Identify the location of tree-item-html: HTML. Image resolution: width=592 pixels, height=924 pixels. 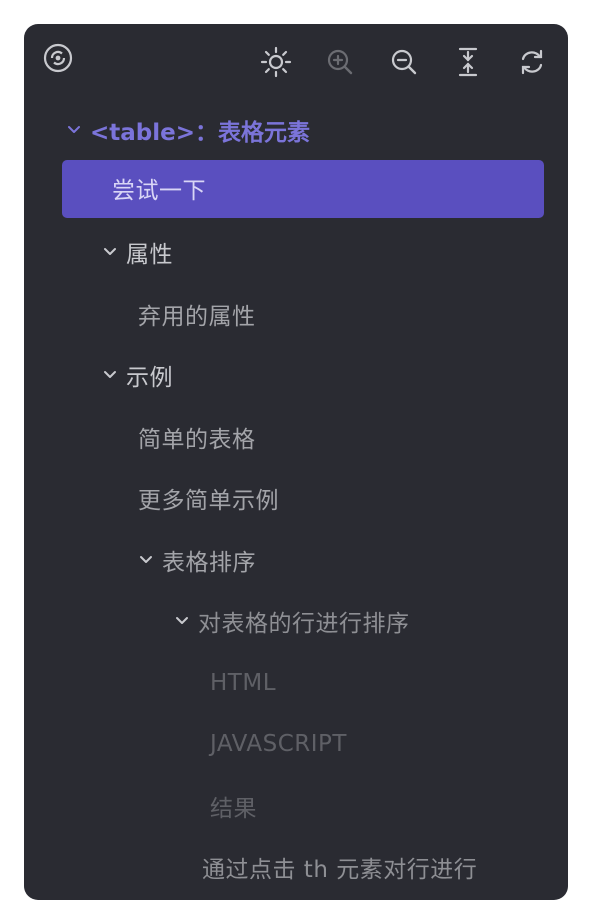
(243, 683).